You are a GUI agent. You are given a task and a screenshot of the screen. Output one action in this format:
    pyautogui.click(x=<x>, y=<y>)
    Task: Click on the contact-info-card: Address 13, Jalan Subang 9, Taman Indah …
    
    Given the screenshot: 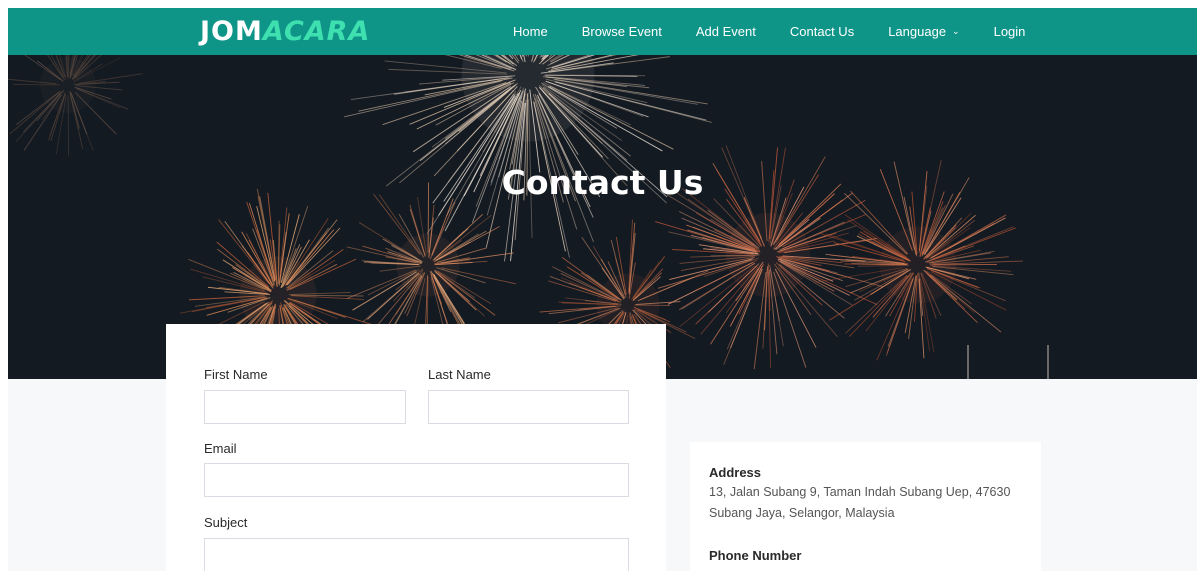 What is the action you would take?
    pyautogui.click(x=865, y=506)
    